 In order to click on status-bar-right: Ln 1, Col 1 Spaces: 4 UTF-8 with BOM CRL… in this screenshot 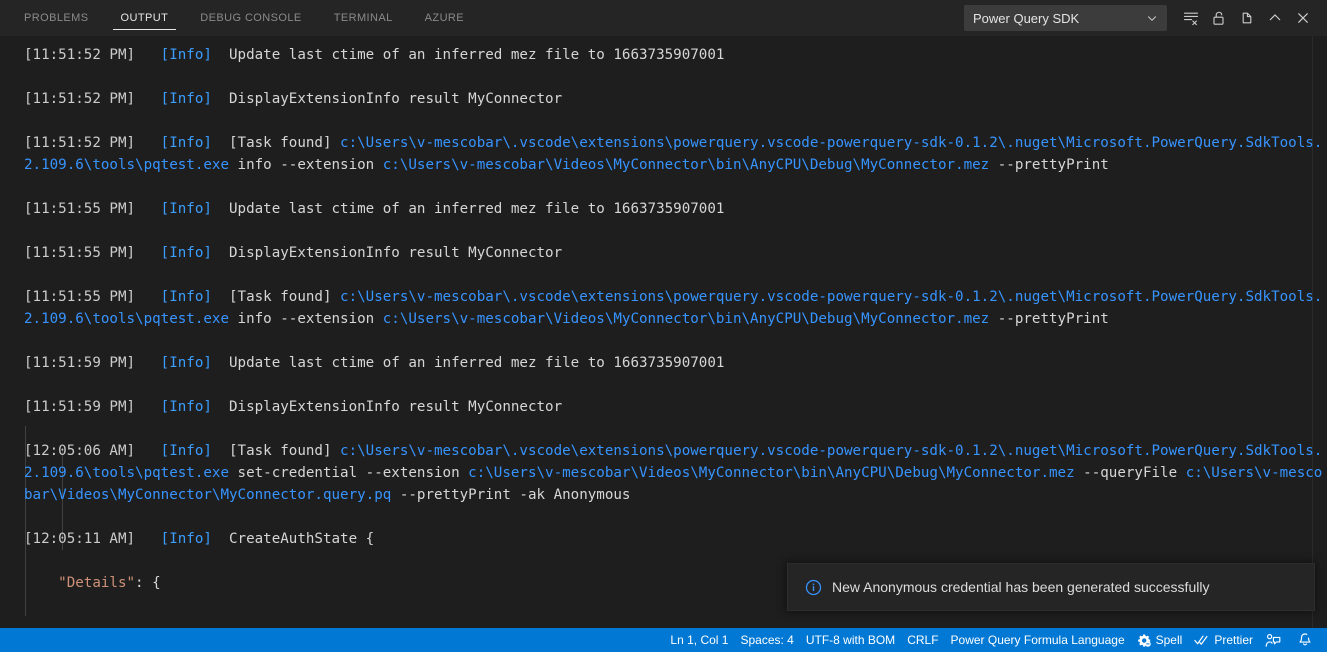, I will do `click(993, 640)`.